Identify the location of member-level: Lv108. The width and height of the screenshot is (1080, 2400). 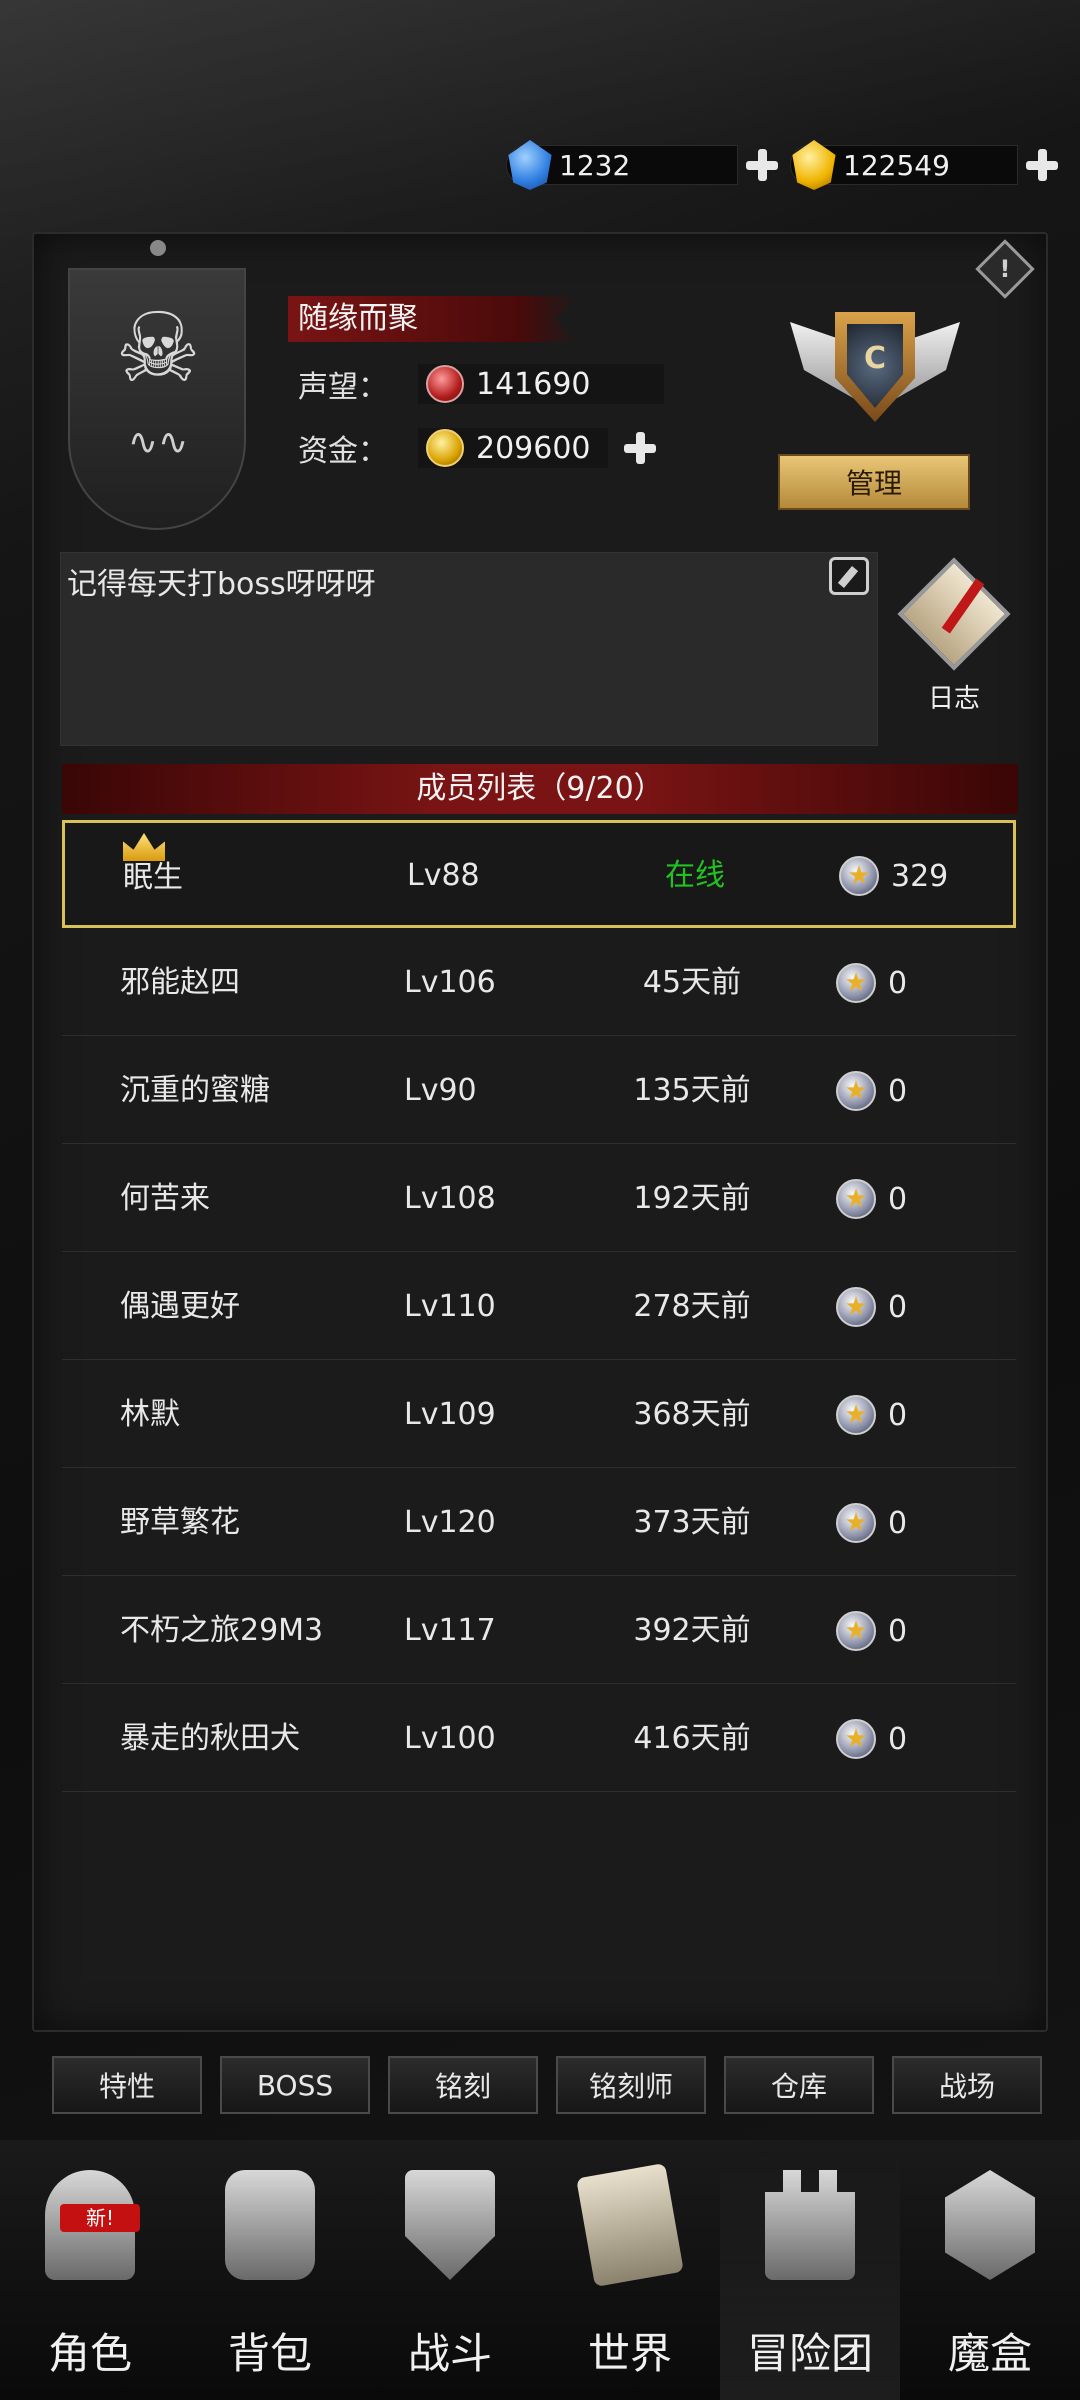
(450, 1198).